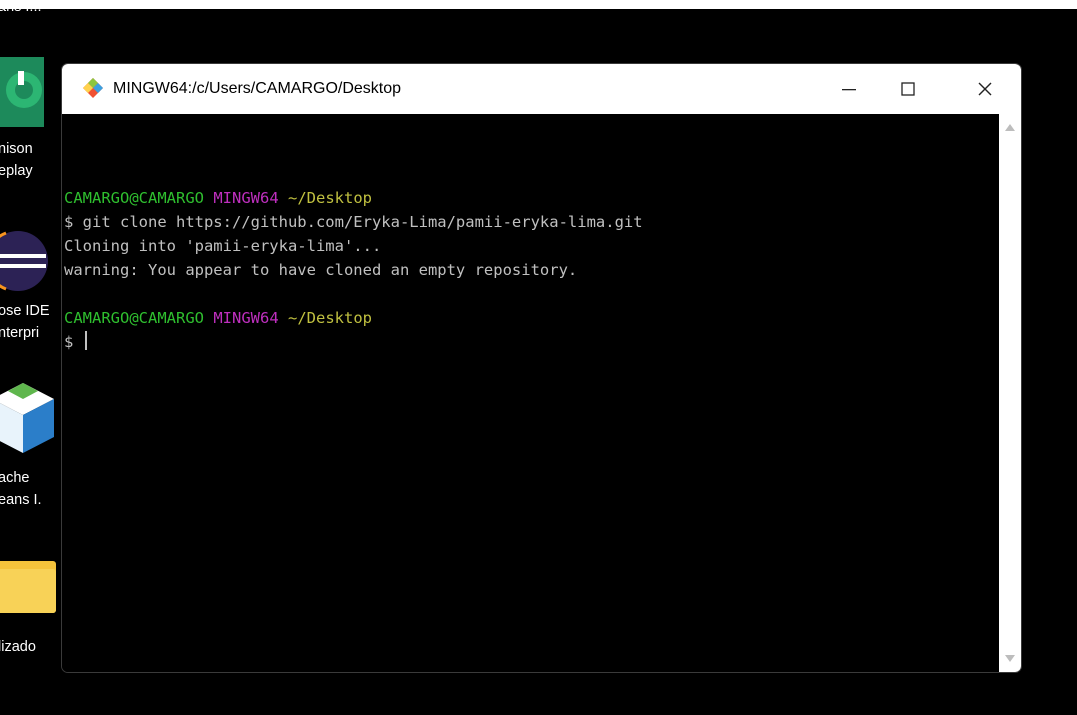 Image resolution: width=1077 pixels, height=715 pixels. I want to click on close-button, so click(985, 89).